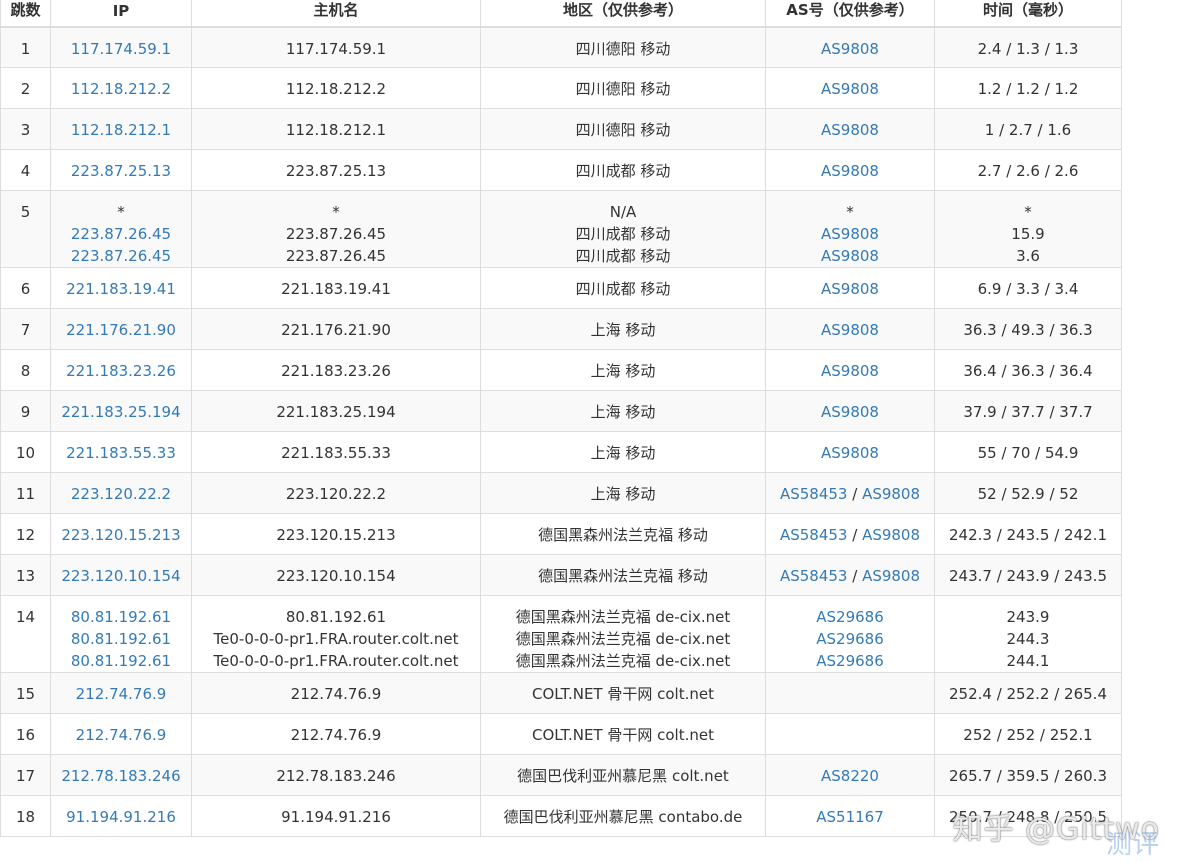  What do you see at coordinates (25, 734) in the screenshot?
I see `hop-cell: 16` at bounding box center [25, 734].